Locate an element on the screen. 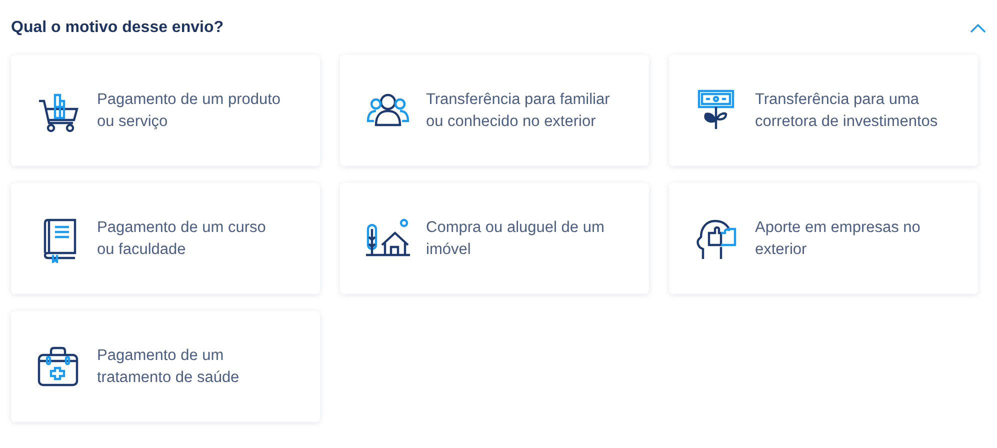 This screenshot has width=997, height=448. reason-card: Aporte em empresas no exterior is located at coordinates (823, 238).